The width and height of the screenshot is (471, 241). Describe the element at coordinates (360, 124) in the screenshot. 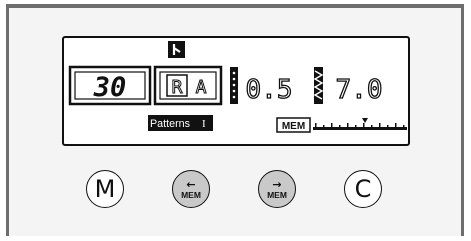

I see `memory-scale` at that location.